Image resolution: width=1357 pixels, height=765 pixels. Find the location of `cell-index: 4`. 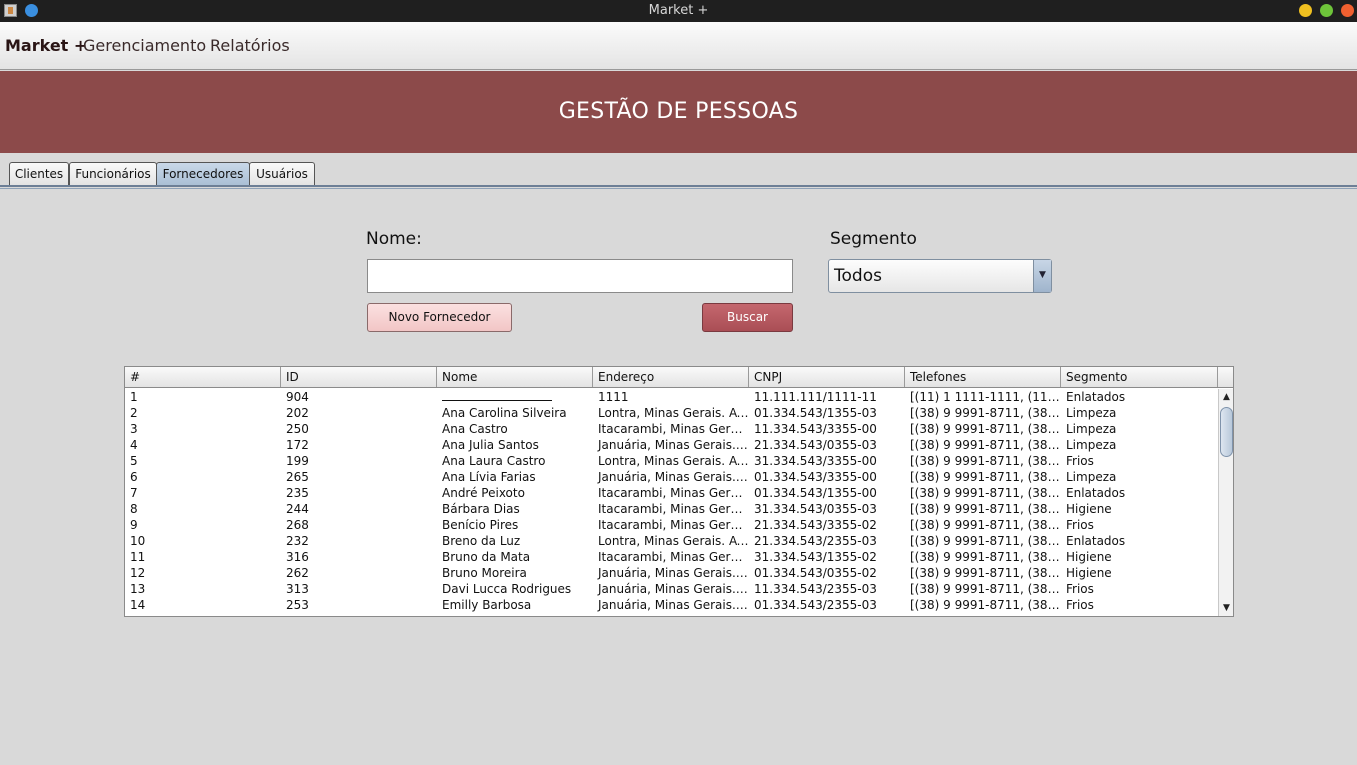

cell-index: 4 is located at coordinates (134, 445).